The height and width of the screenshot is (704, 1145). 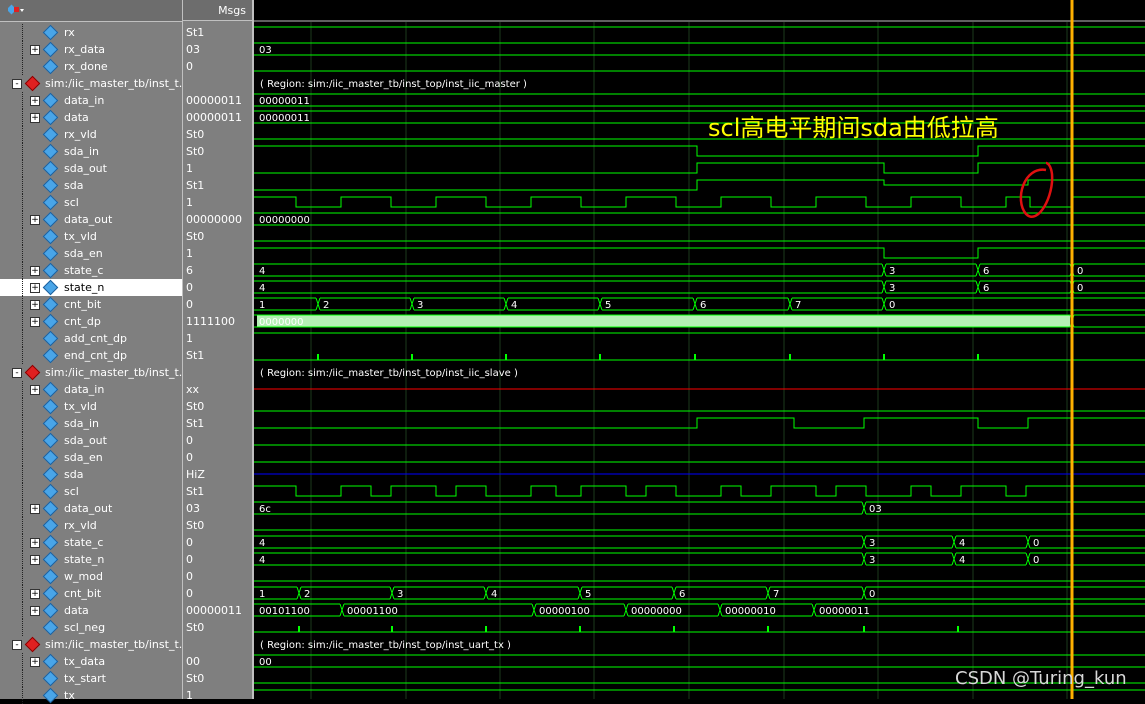 What do you see at coordinates (83, 593) in the screenshot?
I see `signal-name: cnt_bit` at bounding box center [83, 593].